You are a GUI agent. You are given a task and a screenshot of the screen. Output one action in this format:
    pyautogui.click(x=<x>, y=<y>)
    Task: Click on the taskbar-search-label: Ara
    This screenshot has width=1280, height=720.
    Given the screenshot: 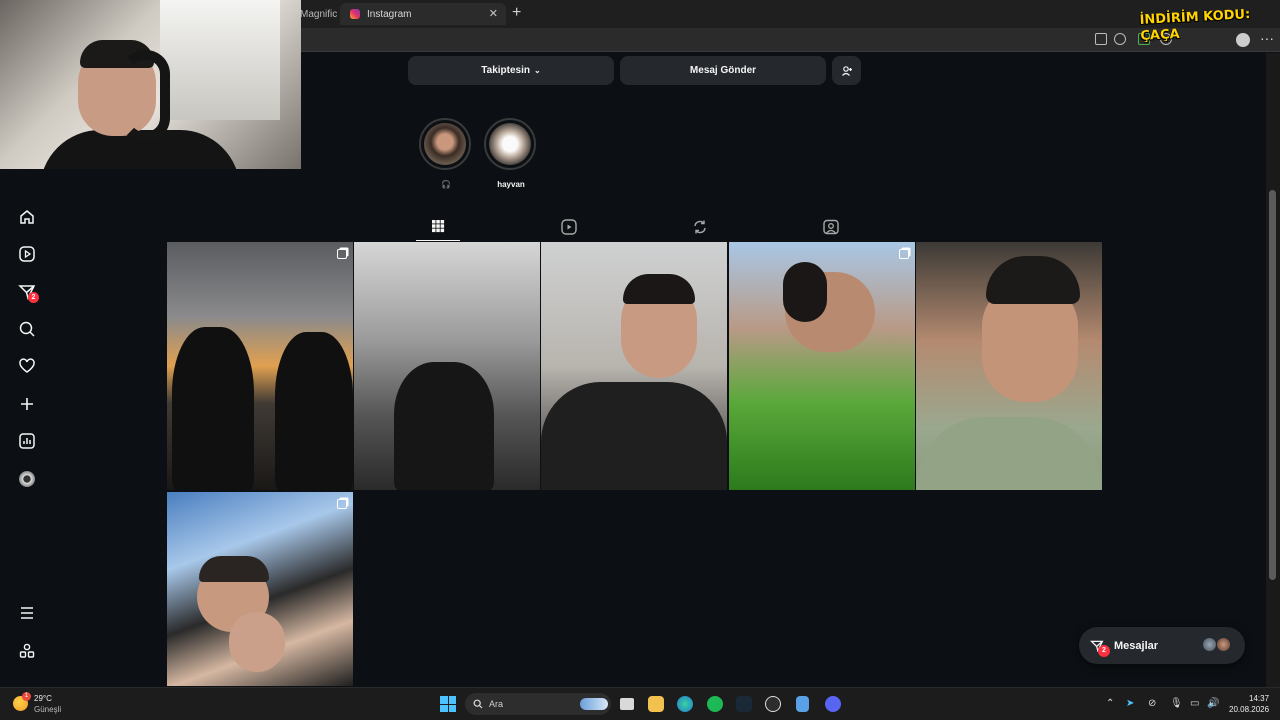 What is the action you would take?
    pyautogui.click(x=496, y=704)
    